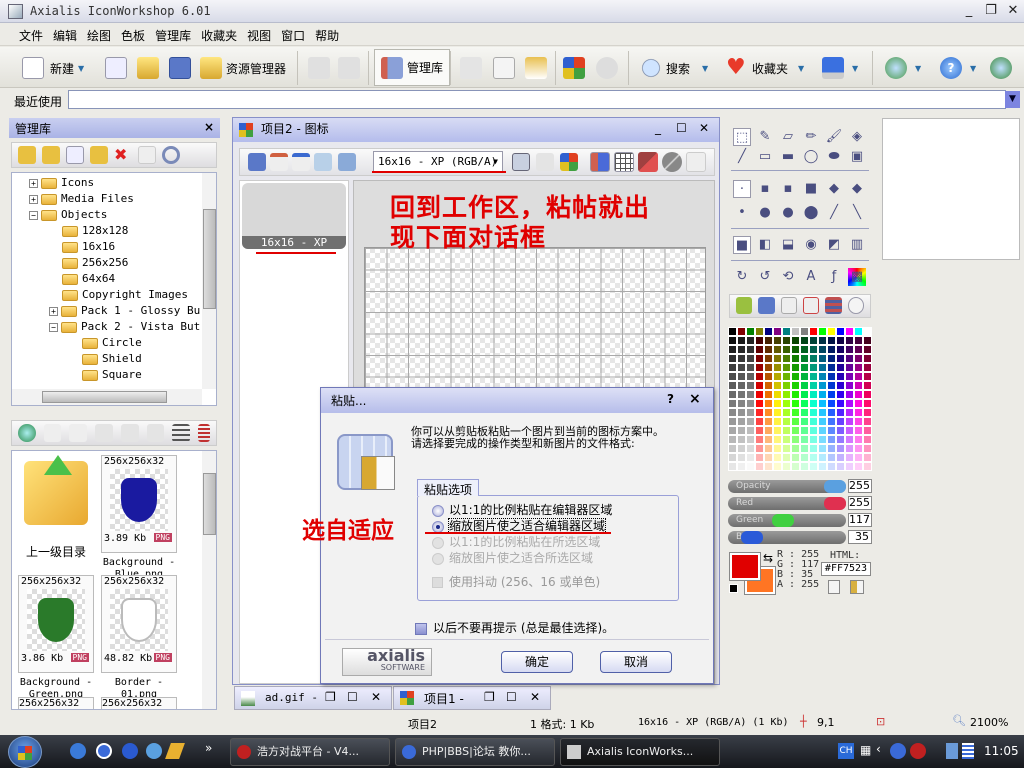 The height and width of the screenshot is (768, 1024). What do you see at coordinates (834, 245) in the screenshot?
I see `gradient-diag-icon: ◩` at bounding box center [834, 245].